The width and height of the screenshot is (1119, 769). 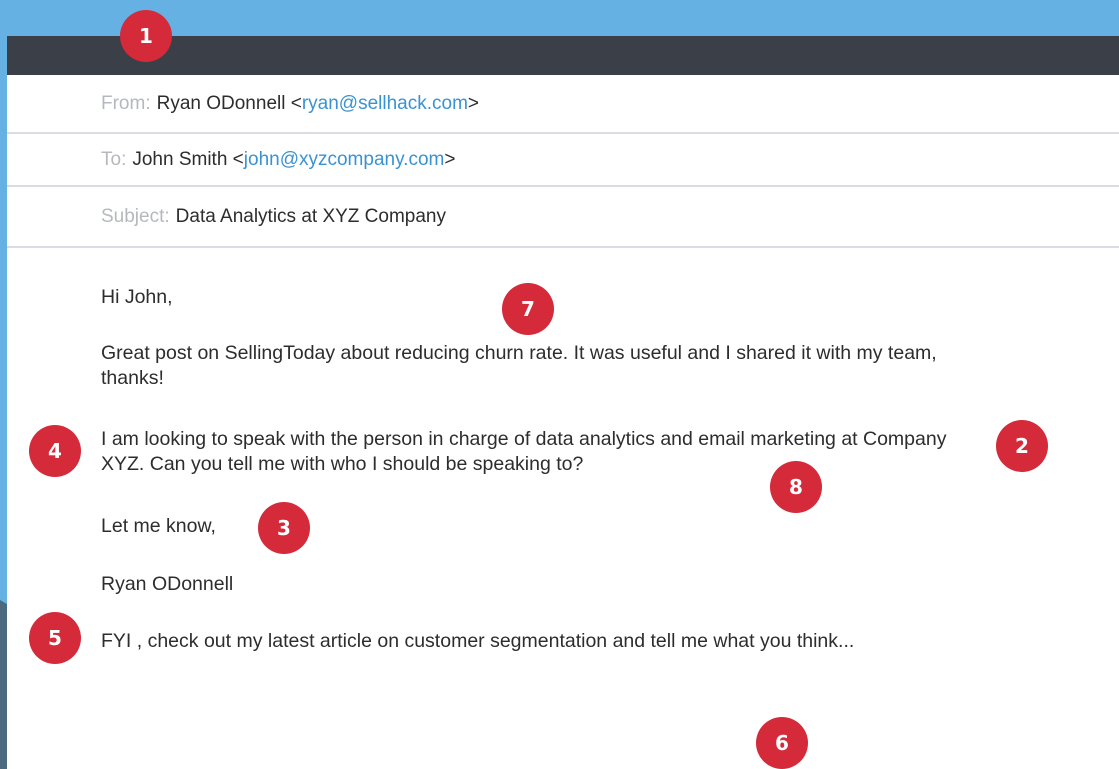 What do you see at coordinates (135, 216) in the screenshot?
I see `subject-label: Subject:` at bounding box center [135, 216].